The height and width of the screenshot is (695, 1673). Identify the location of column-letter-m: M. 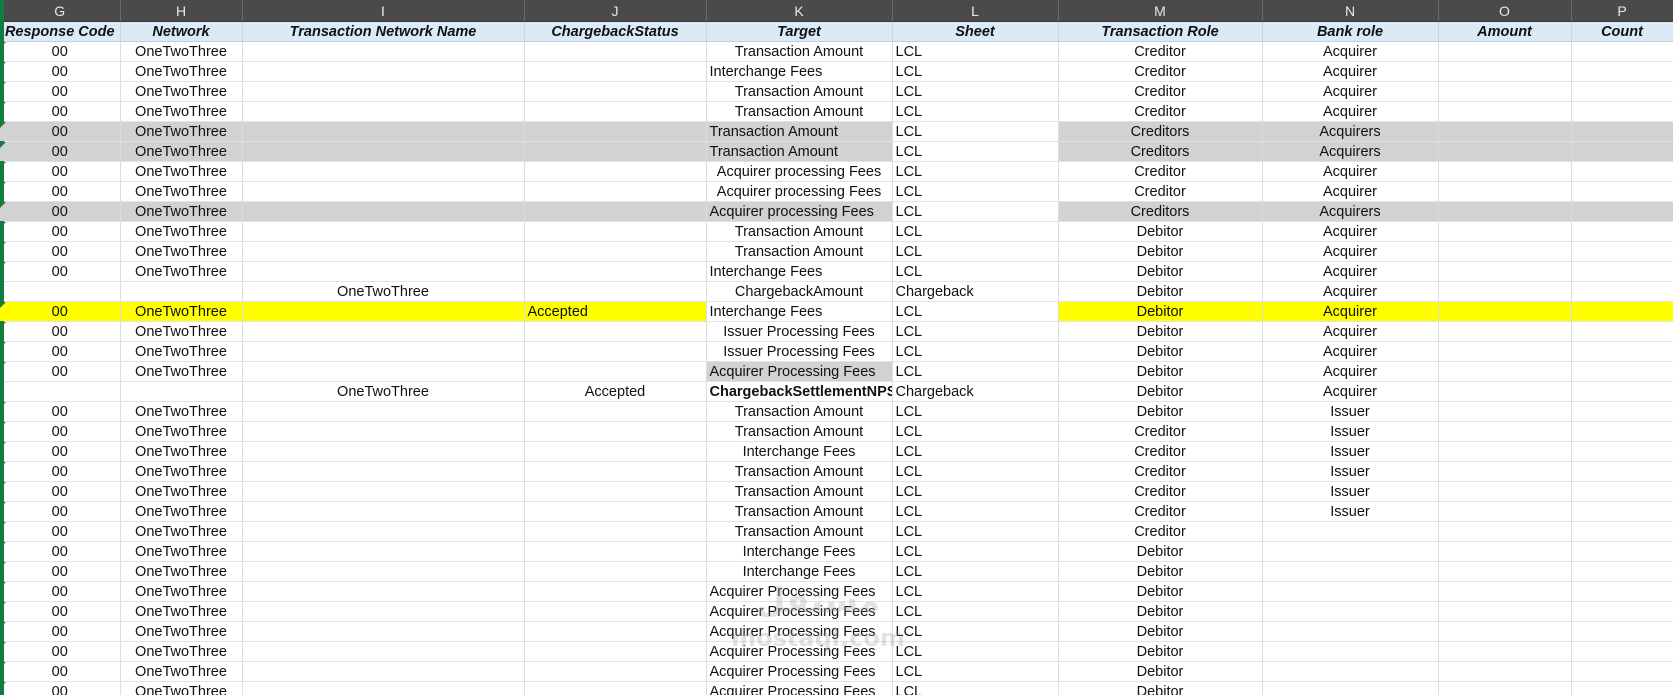
(1160, 11).